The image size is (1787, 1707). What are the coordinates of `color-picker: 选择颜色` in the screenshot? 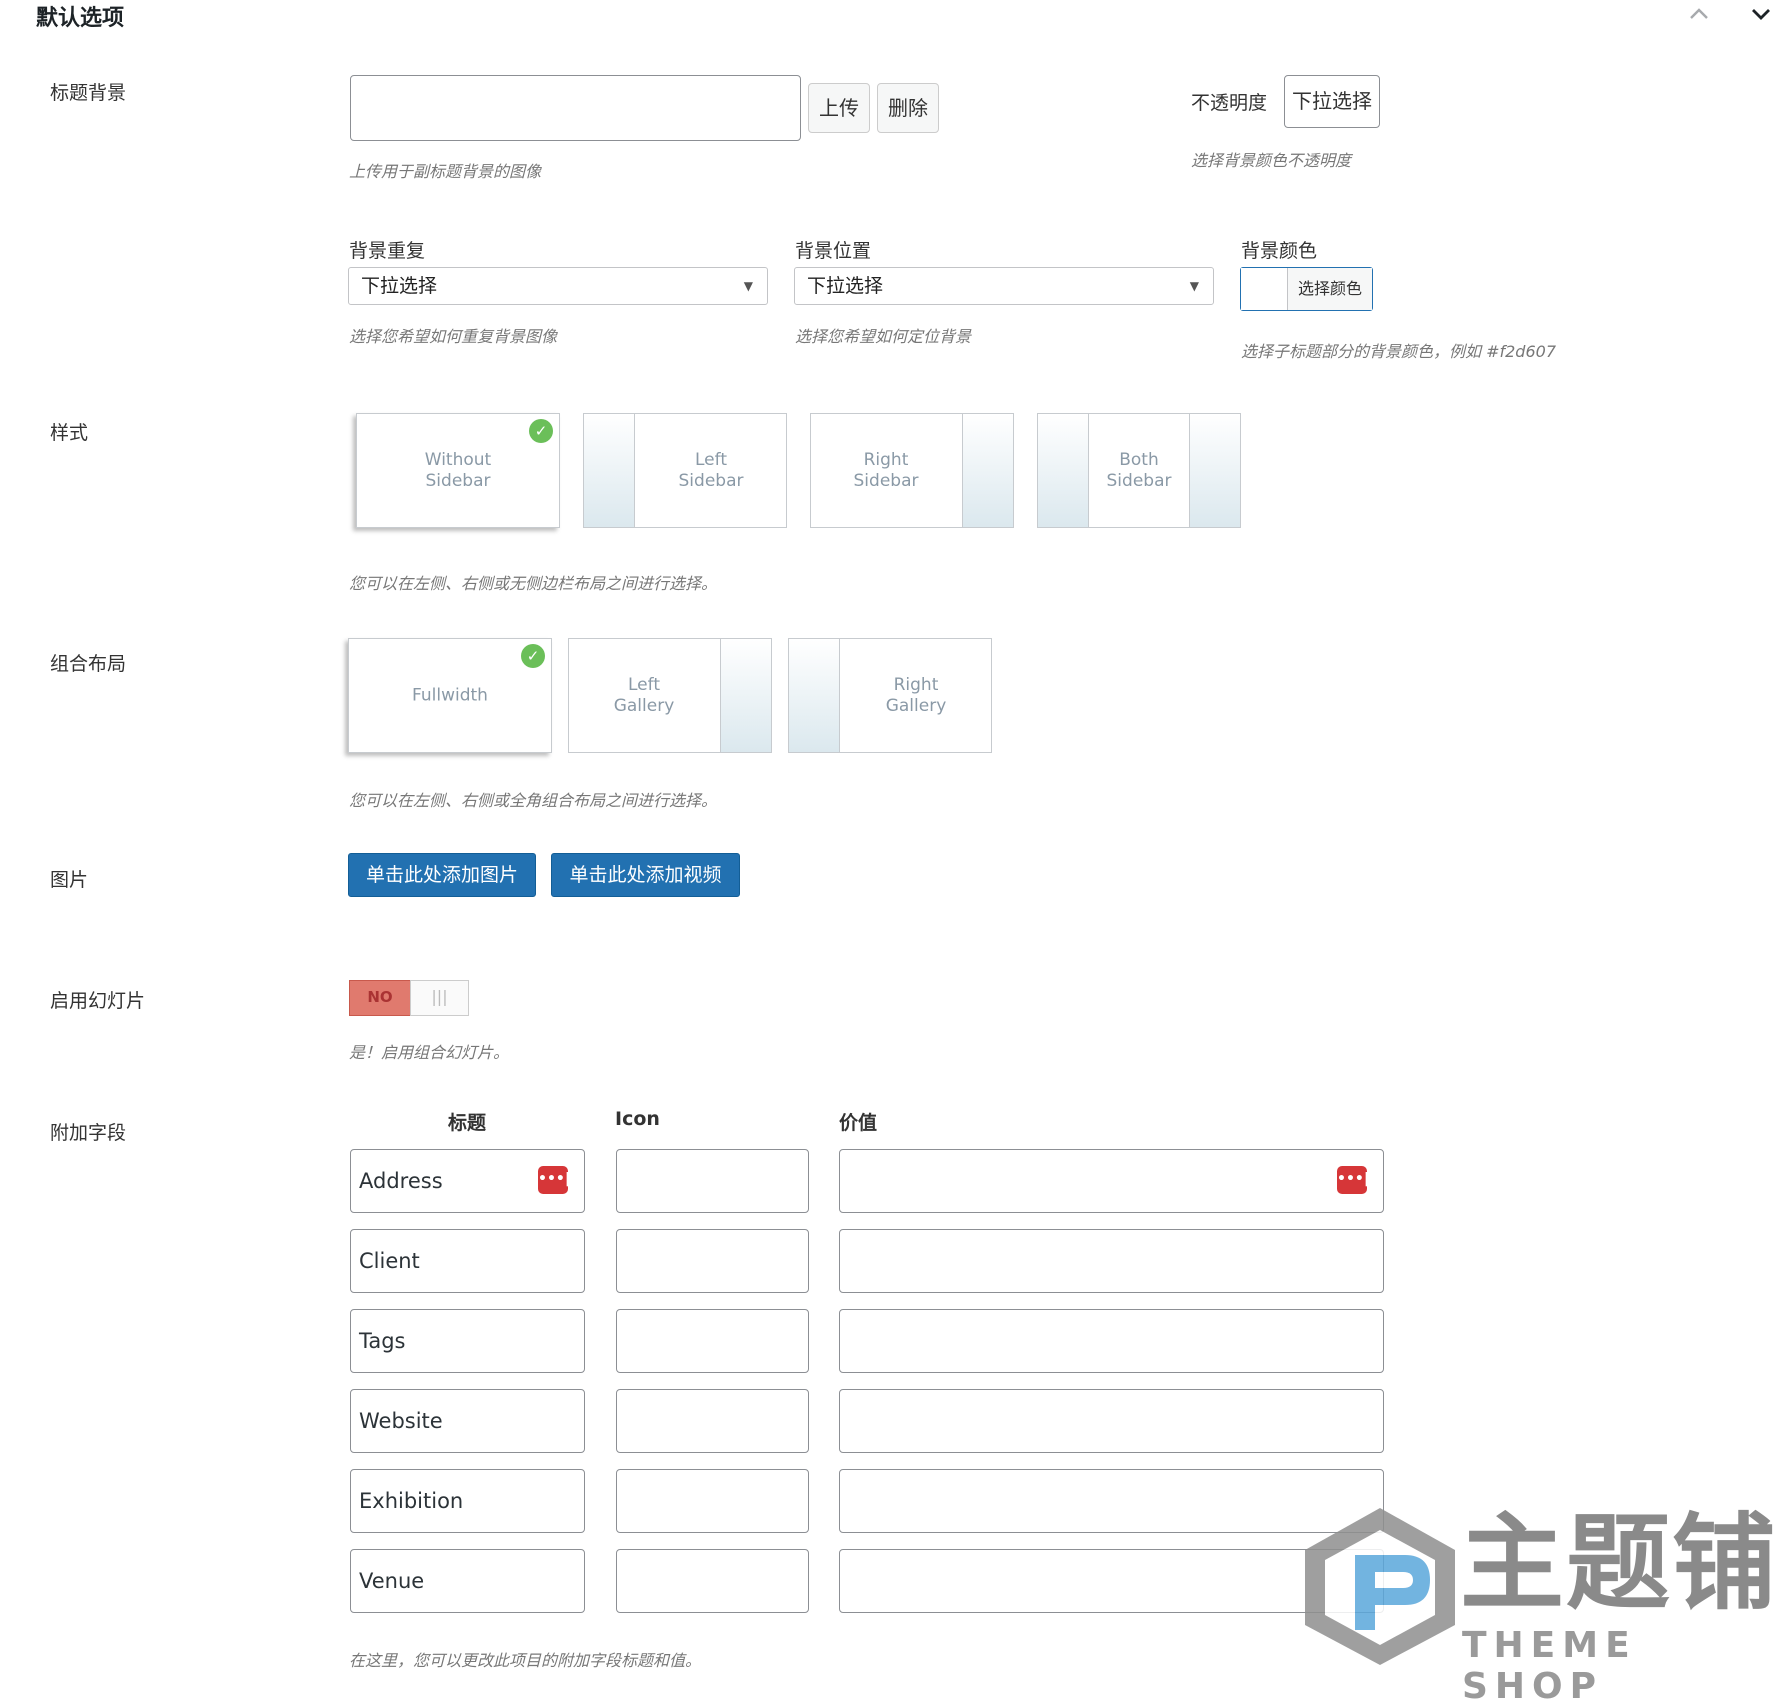 It's located at (1306, 289).